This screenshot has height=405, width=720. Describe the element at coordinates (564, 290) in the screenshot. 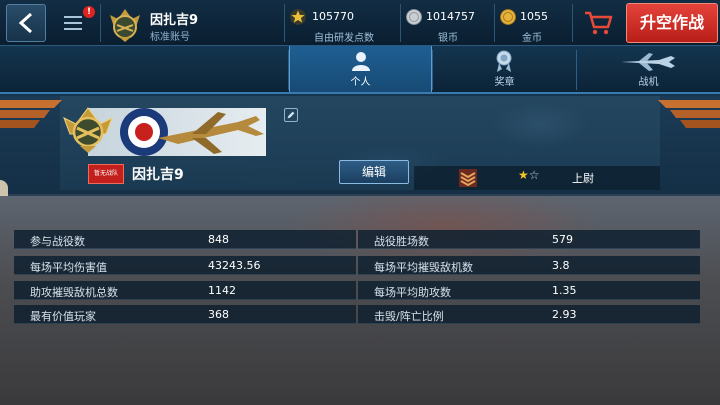

I see `stat-value: 1.35` at that location.